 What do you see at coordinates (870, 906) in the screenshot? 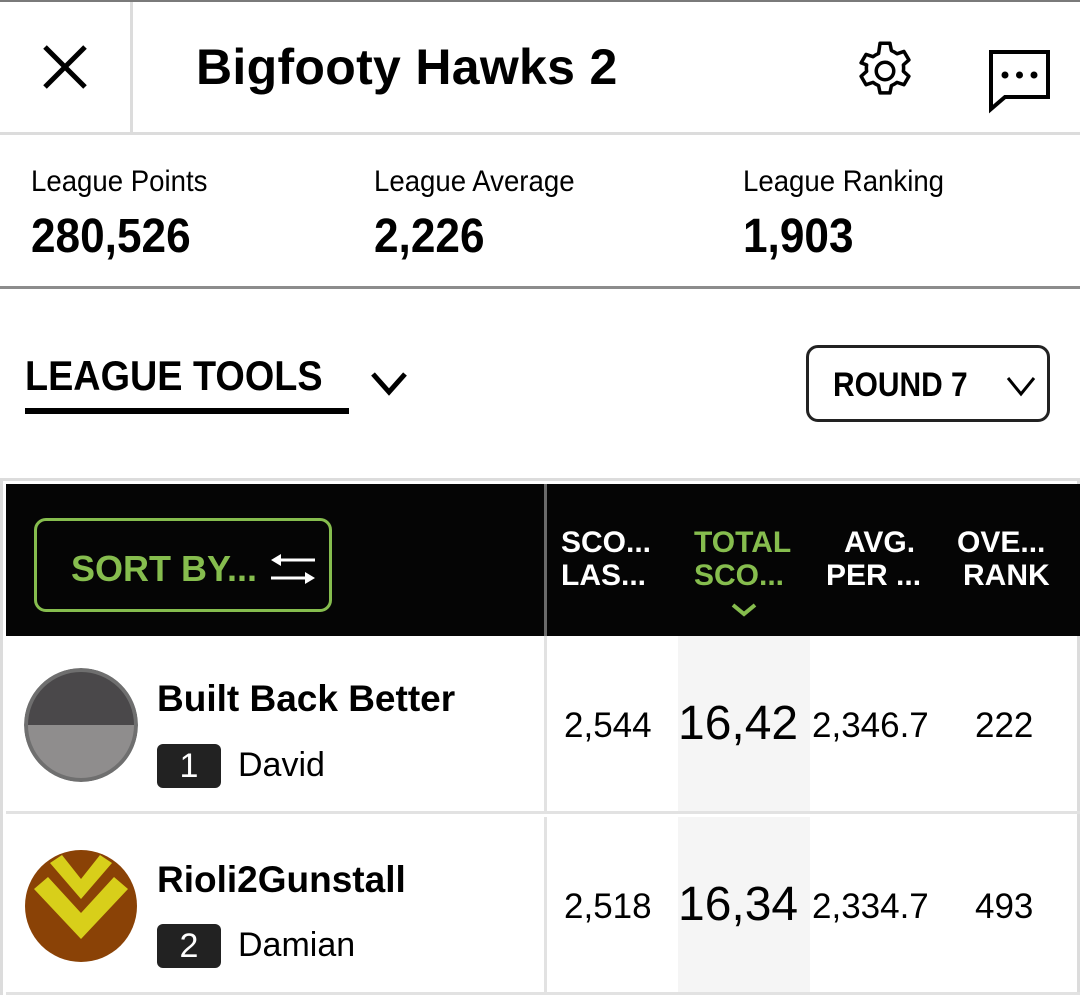
I see `avg-per-cell: 2,334.7` at bounding box center [870, 906].